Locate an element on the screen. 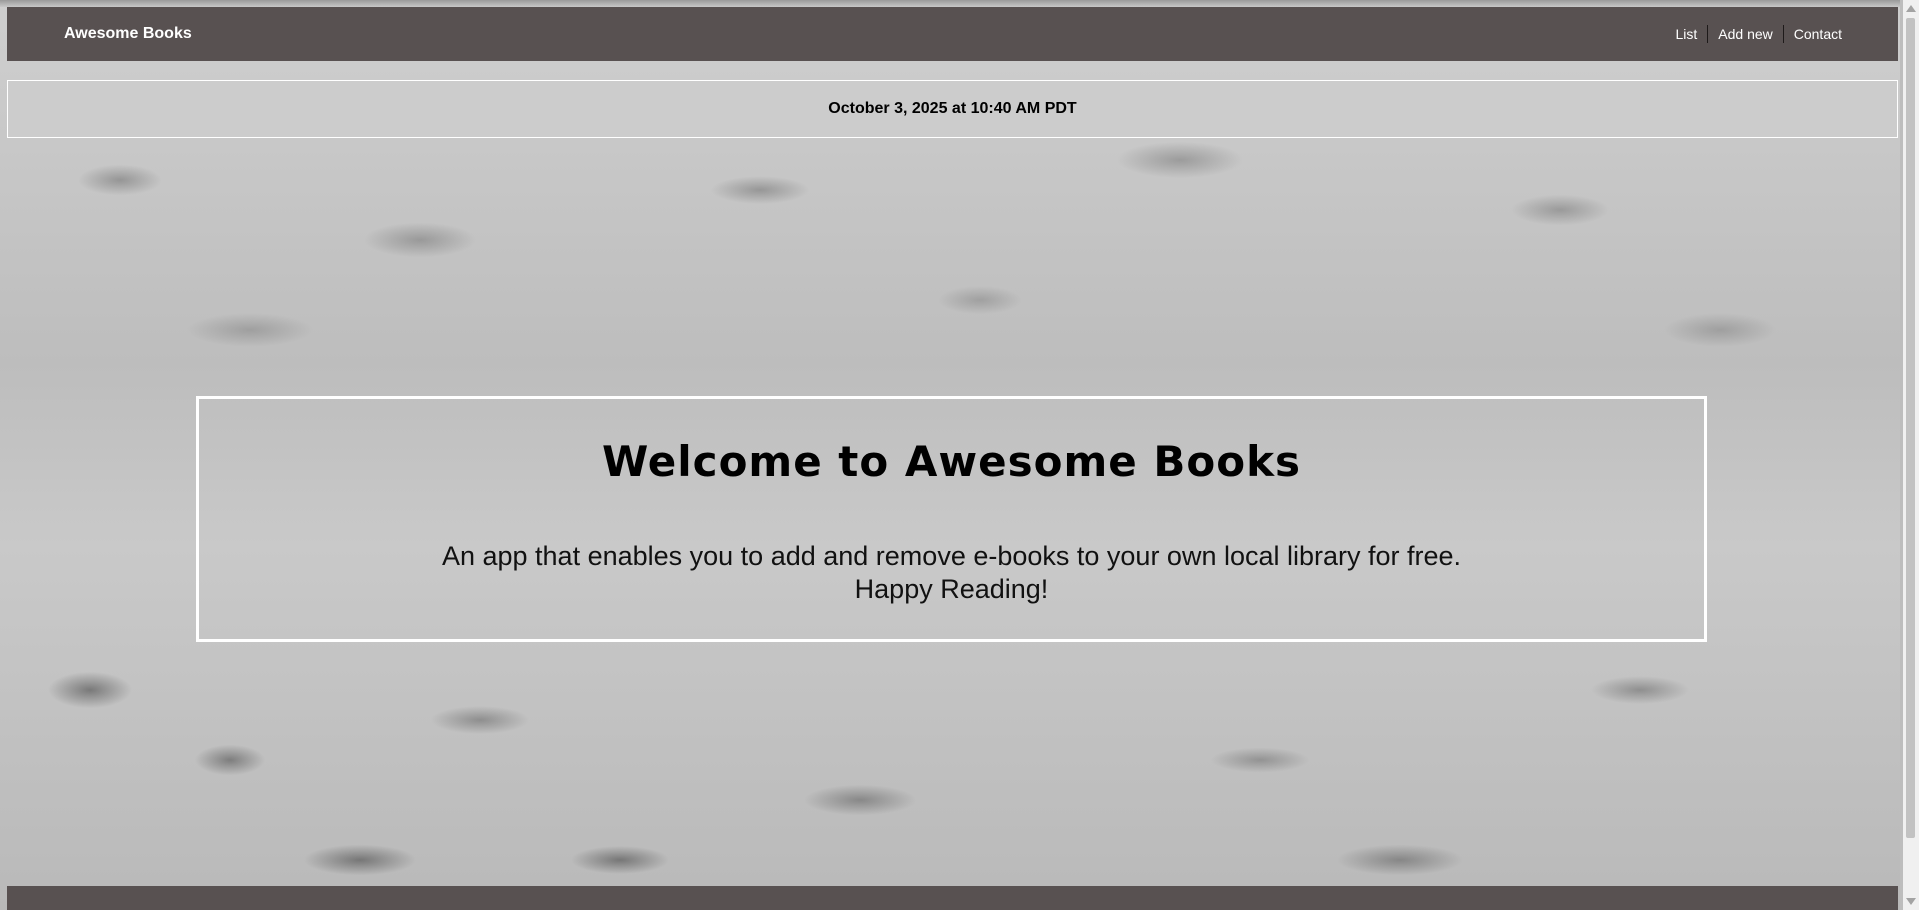 Image resolution: width=1919 pixels, height=910 pixels. scroll-down-icon is located at coordinates (1911, 901).